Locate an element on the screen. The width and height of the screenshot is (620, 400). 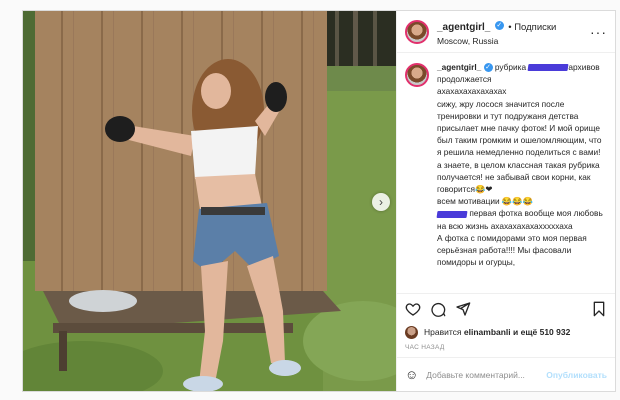
emoji-icon: ☺ is located at coordinates (411, 374).